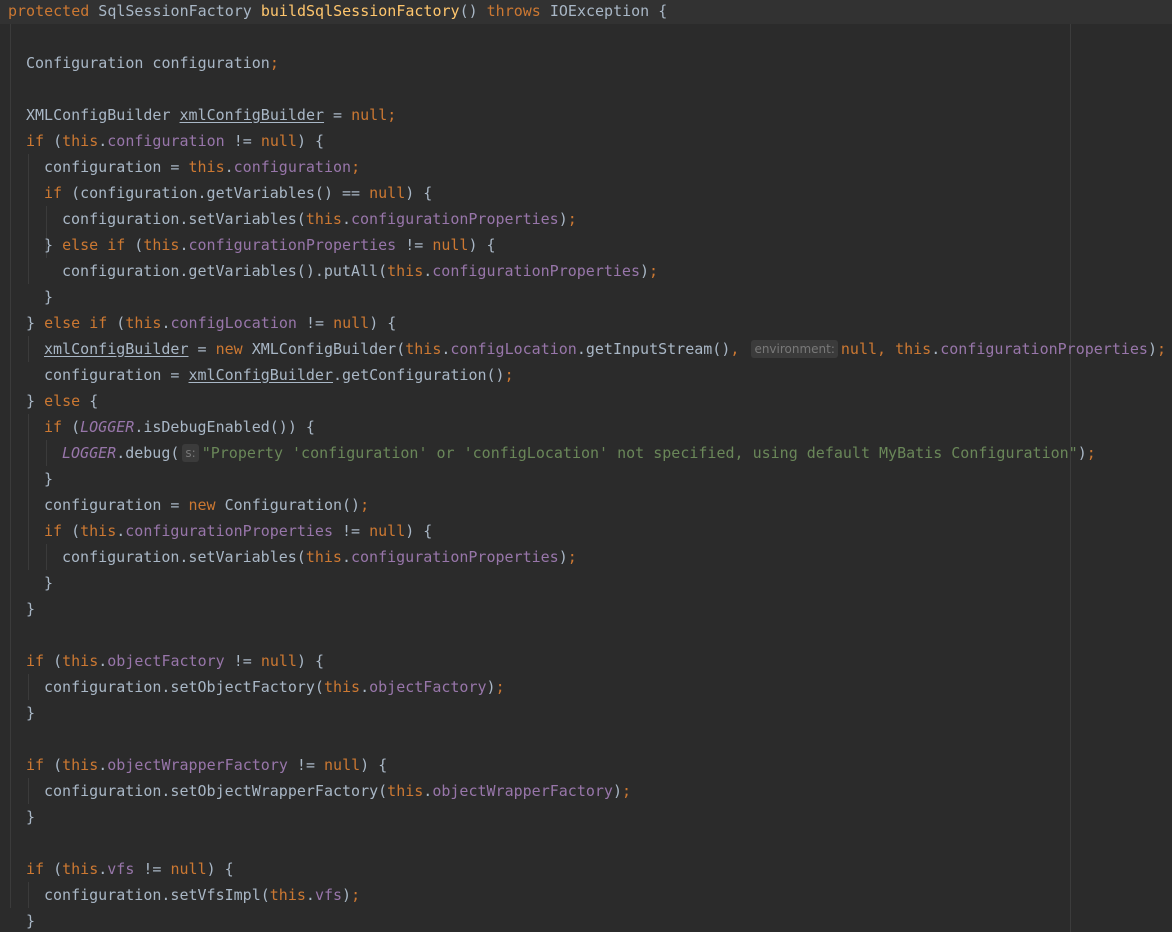 Image resolution: width=1172 pixels, height=932 pixels. Describe the element at coordinates (184, 505) in the screenshot. I see `code-line: configuration = new Configuration();` at that location.